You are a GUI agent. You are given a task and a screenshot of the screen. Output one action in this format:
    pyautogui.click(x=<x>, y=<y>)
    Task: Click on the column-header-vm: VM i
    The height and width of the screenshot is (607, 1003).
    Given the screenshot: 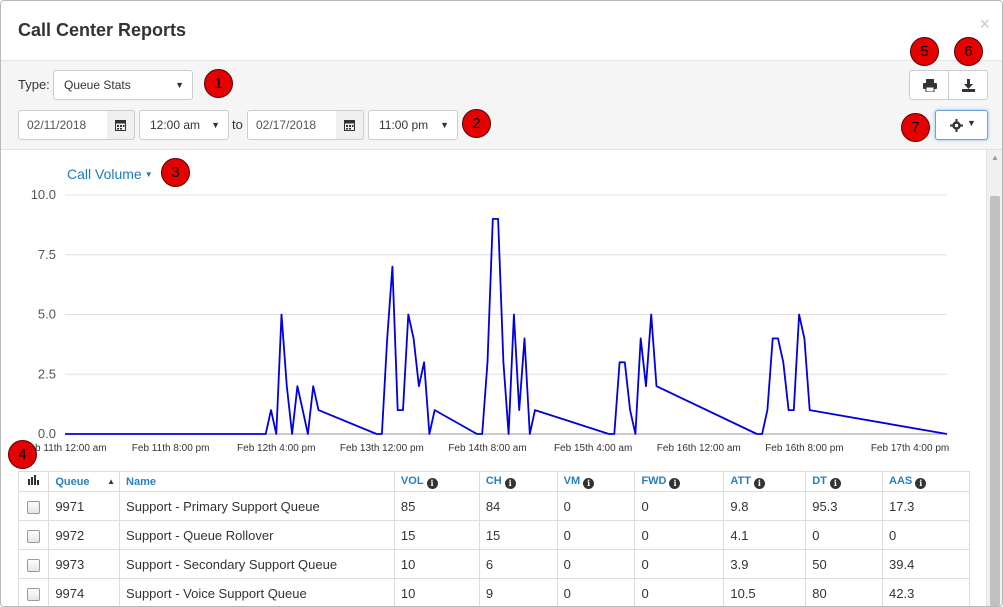 What is the action you would take?
    pyautogui.click(x=596, y=481)
    